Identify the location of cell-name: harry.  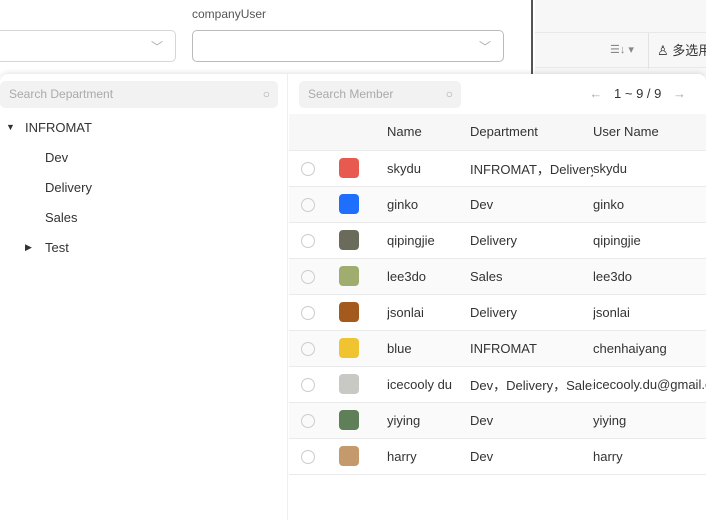
(428, 456).